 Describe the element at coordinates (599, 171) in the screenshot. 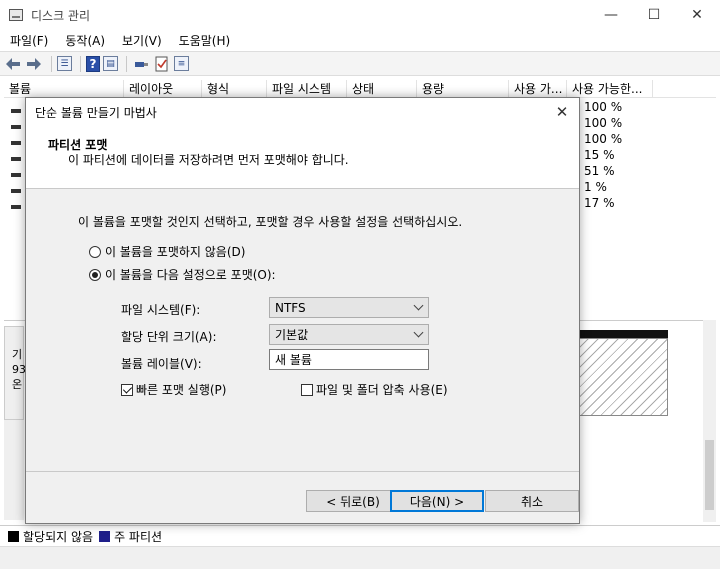

I see `table-cell-percent-free: 51 %` at that location.